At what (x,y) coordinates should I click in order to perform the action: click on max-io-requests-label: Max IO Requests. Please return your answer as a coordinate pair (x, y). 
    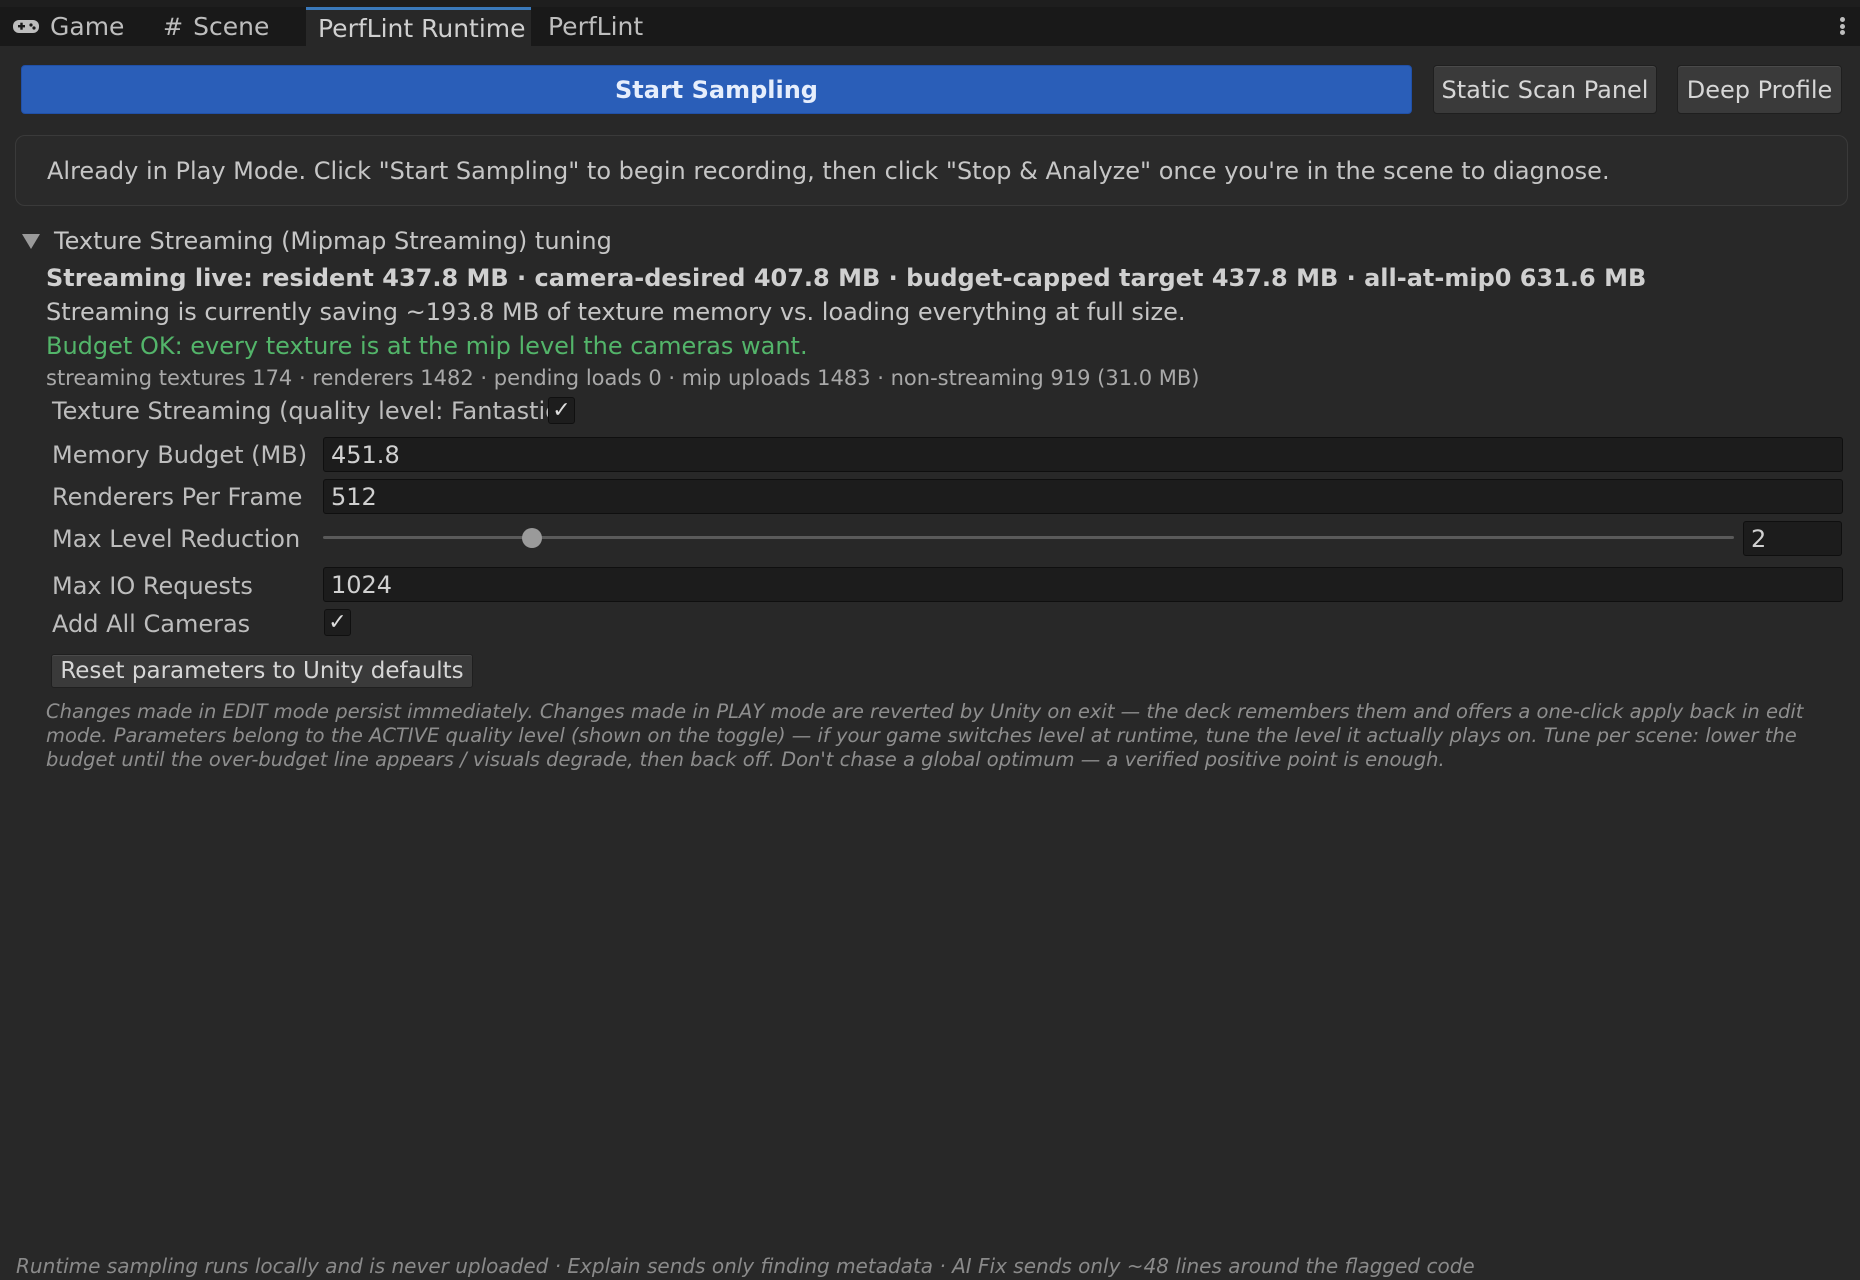
    Looking at the image, I should click on (152, 586).